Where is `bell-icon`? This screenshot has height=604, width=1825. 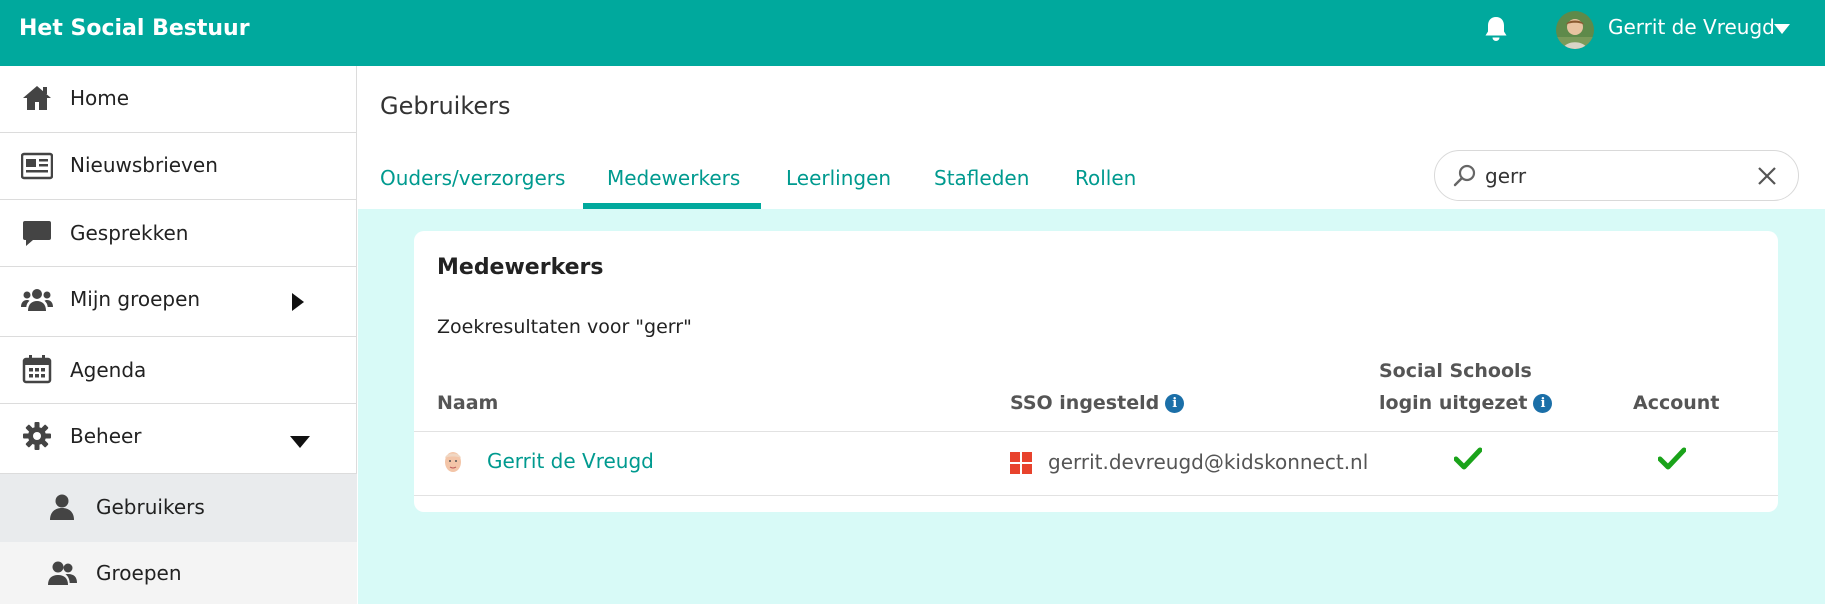 bell-icon is located at coordinates (1496, 29).